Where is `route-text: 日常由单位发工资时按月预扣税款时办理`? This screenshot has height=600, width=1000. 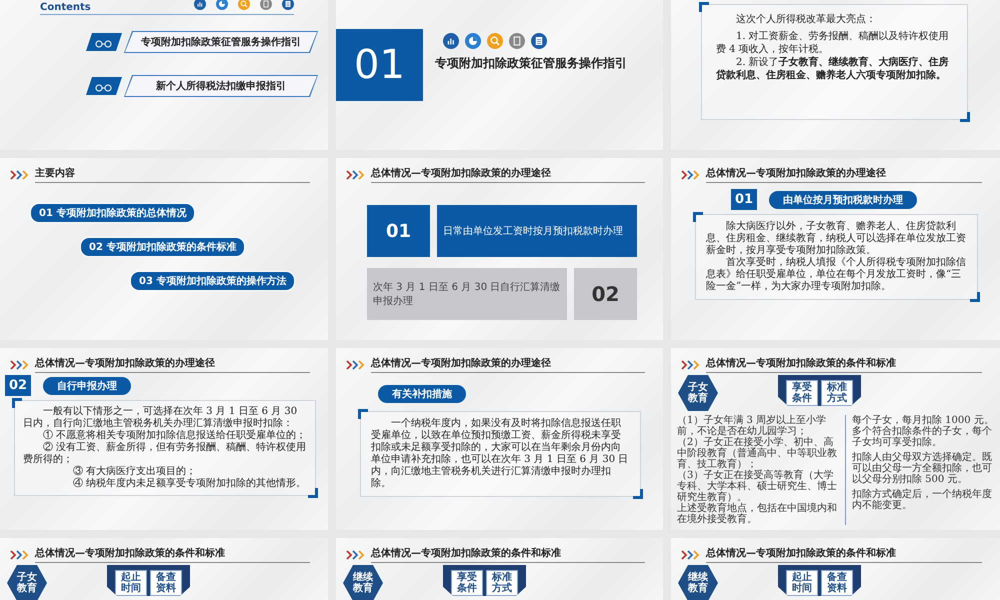 route-text: 日常由单位发工资时按月预扣税款时办理 is located at coordinates (537, 231).